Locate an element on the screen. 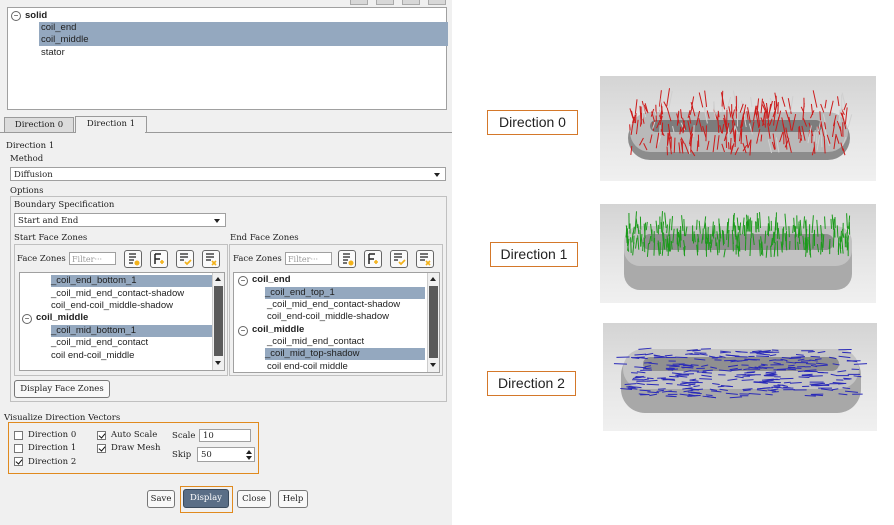 The image size is (894, 525). list-item-label: _coil_mid_end_contact-shadow is located at coordinates (118, 293).